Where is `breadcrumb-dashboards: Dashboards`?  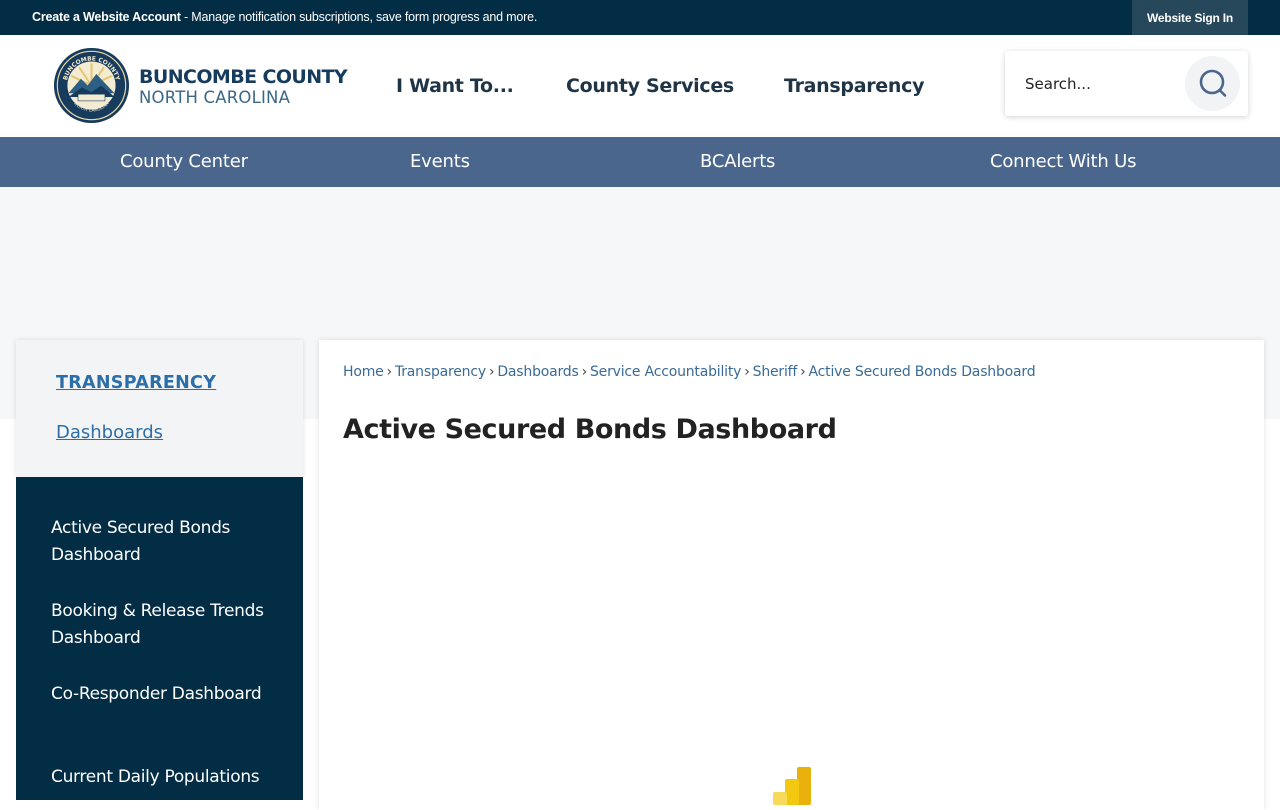
breadcrumb-dashboards: Dashboards is located at coordinates (537, 372).